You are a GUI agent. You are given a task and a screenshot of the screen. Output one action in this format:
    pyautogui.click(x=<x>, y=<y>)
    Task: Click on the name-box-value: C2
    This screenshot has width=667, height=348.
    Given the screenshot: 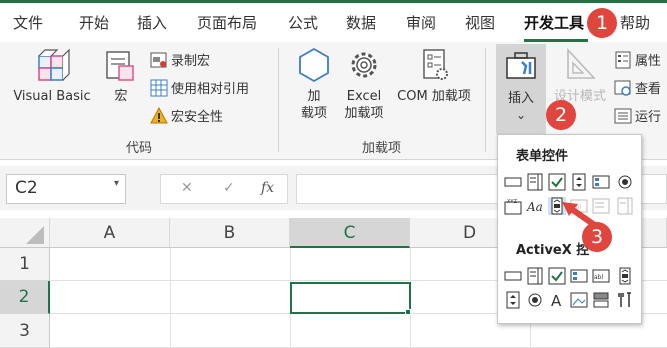 What is the action you would take?
    pyautogui.click(x=26, y=188)
    